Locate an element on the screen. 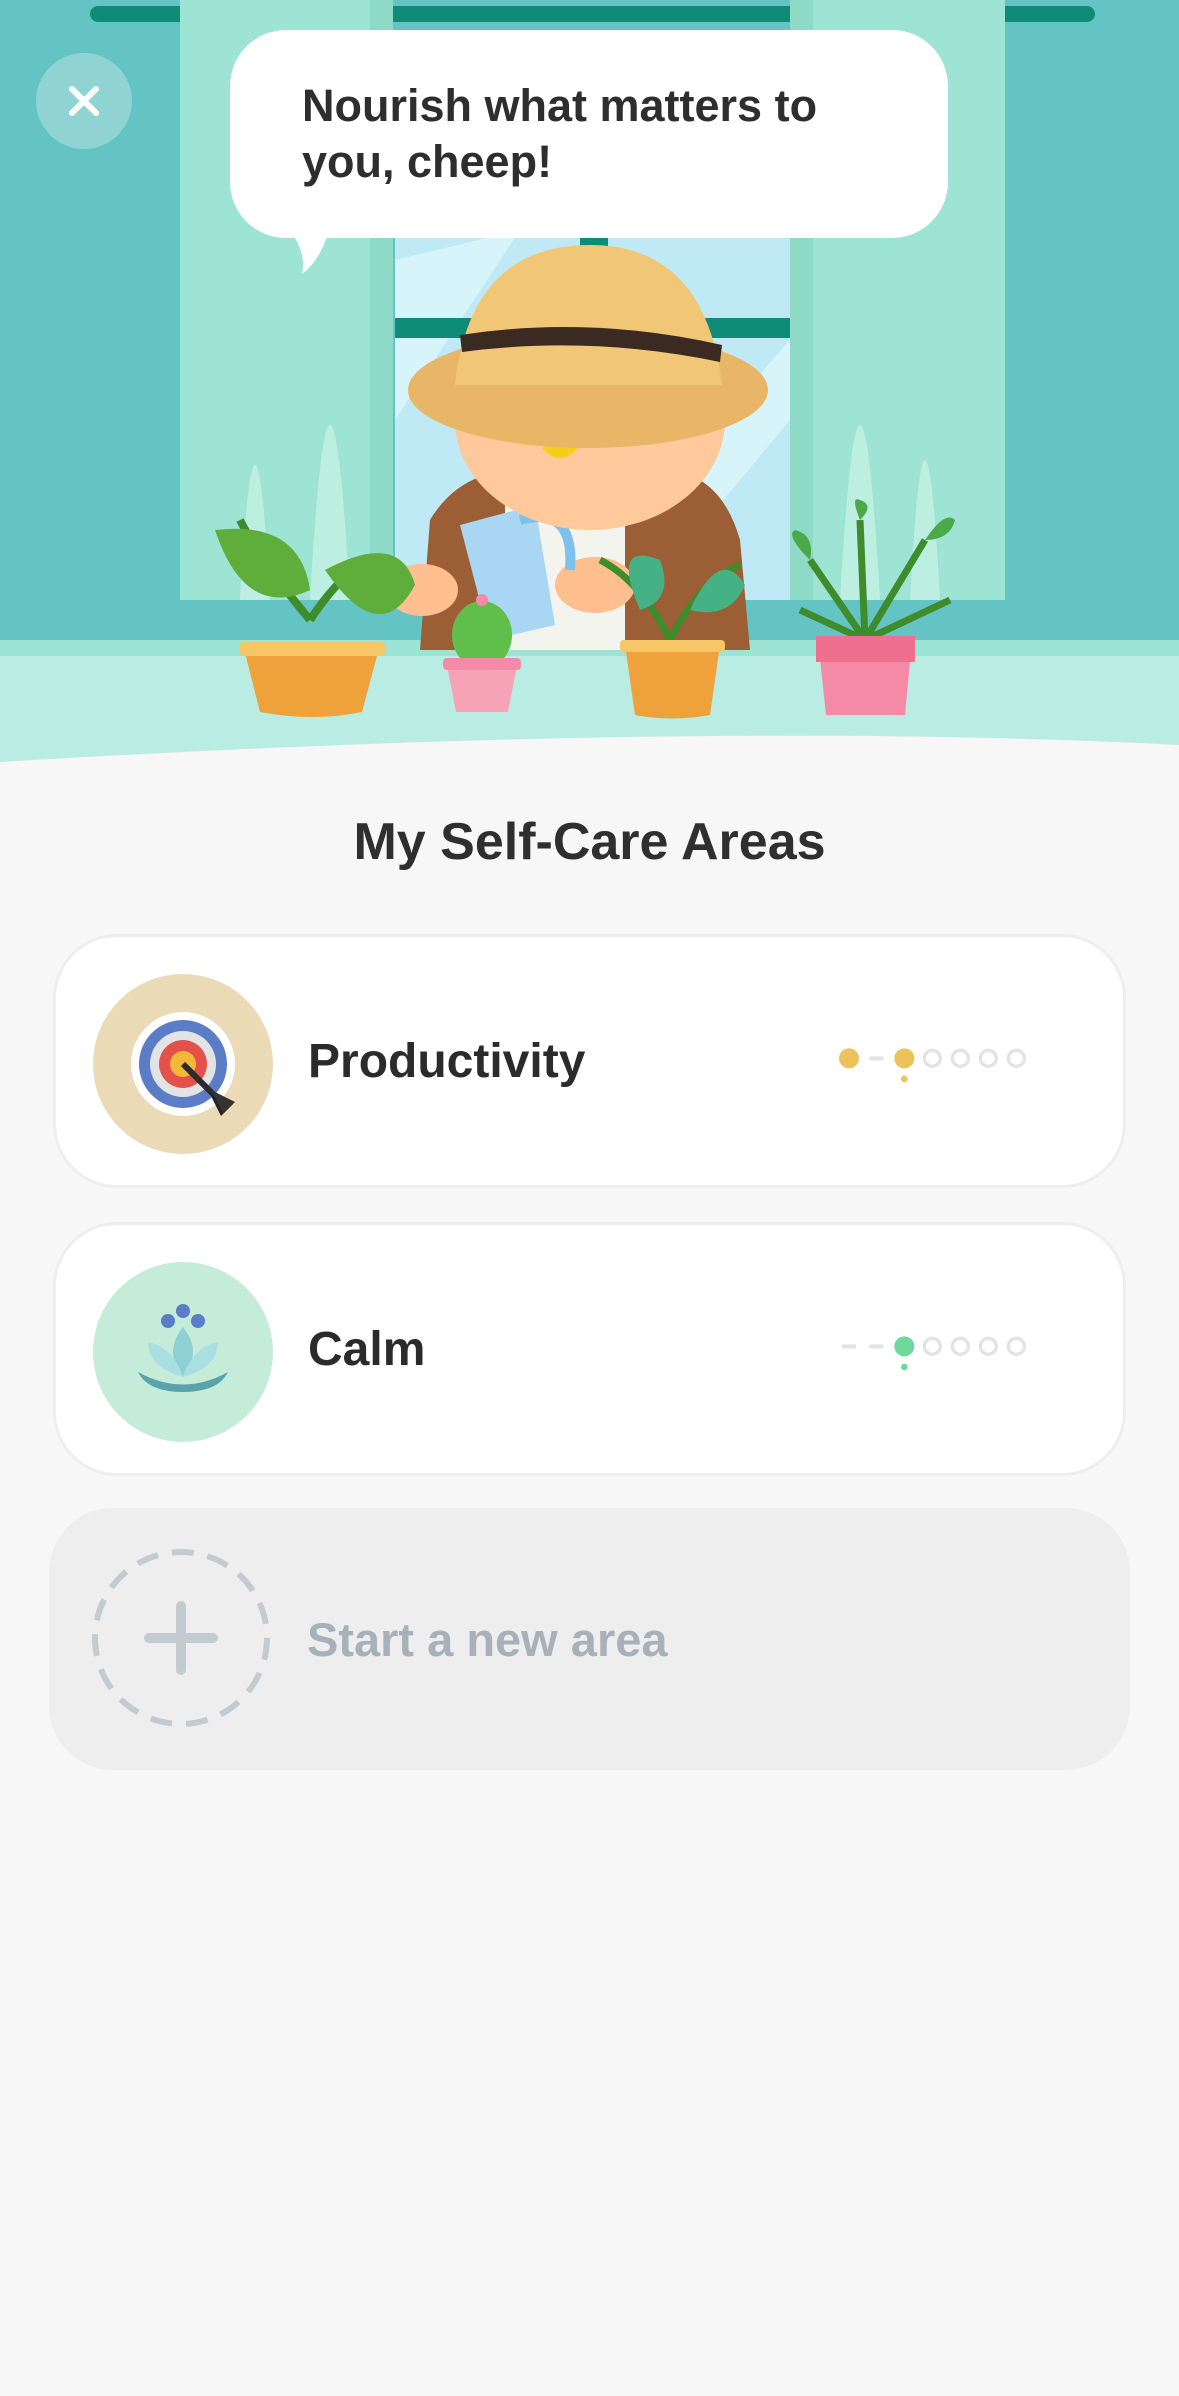 The image size is (1179, 2396). start-new-area-button: Start a new area is located at coordinates (589, 1639).